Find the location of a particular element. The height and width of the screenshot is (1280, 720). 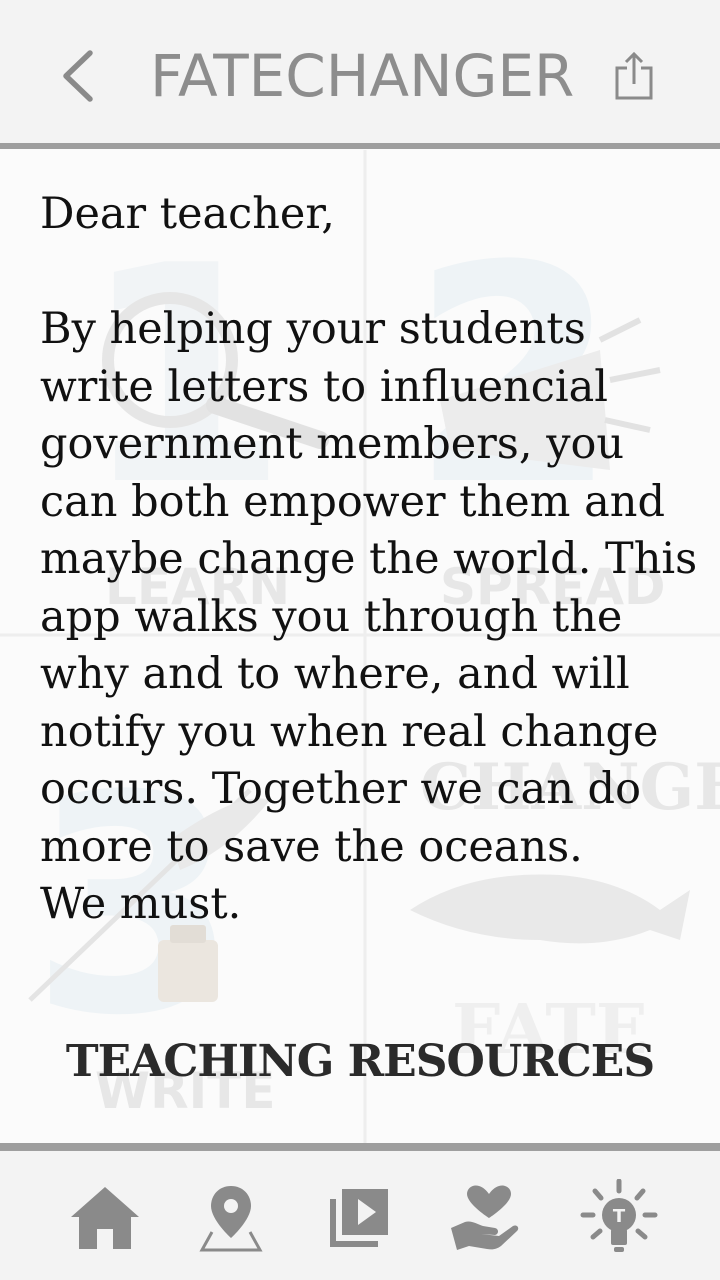

nav-map-button is located at coordinates (231, 1218).